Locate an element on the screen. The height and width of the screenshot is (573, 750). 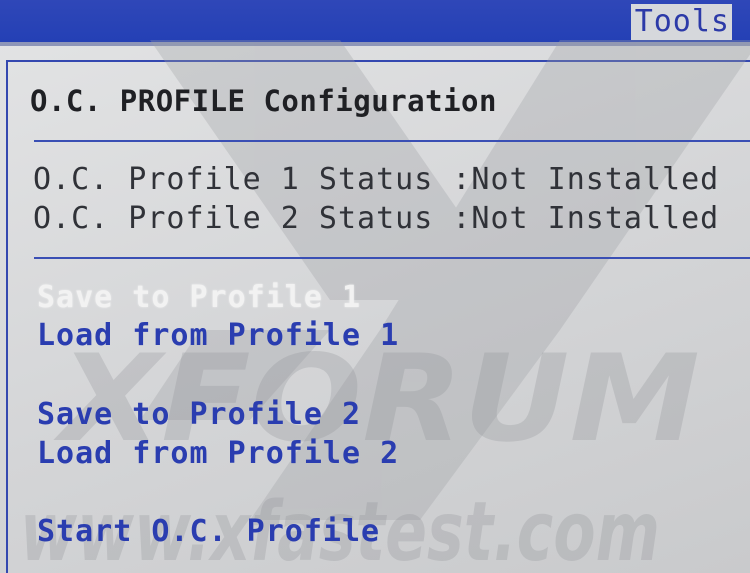
status-label: O.C. Profile 2 Status is located at coordinates (233, 218).